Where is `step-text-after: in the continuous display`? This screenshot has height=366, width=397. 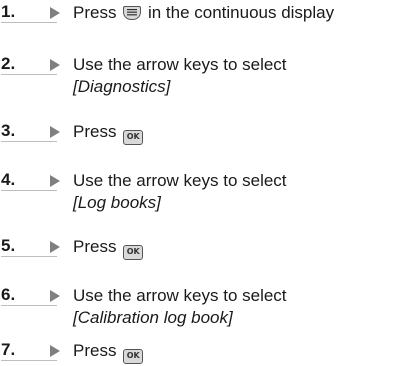 step-text-after: in the continuous display is located at coordinates (241, 12).